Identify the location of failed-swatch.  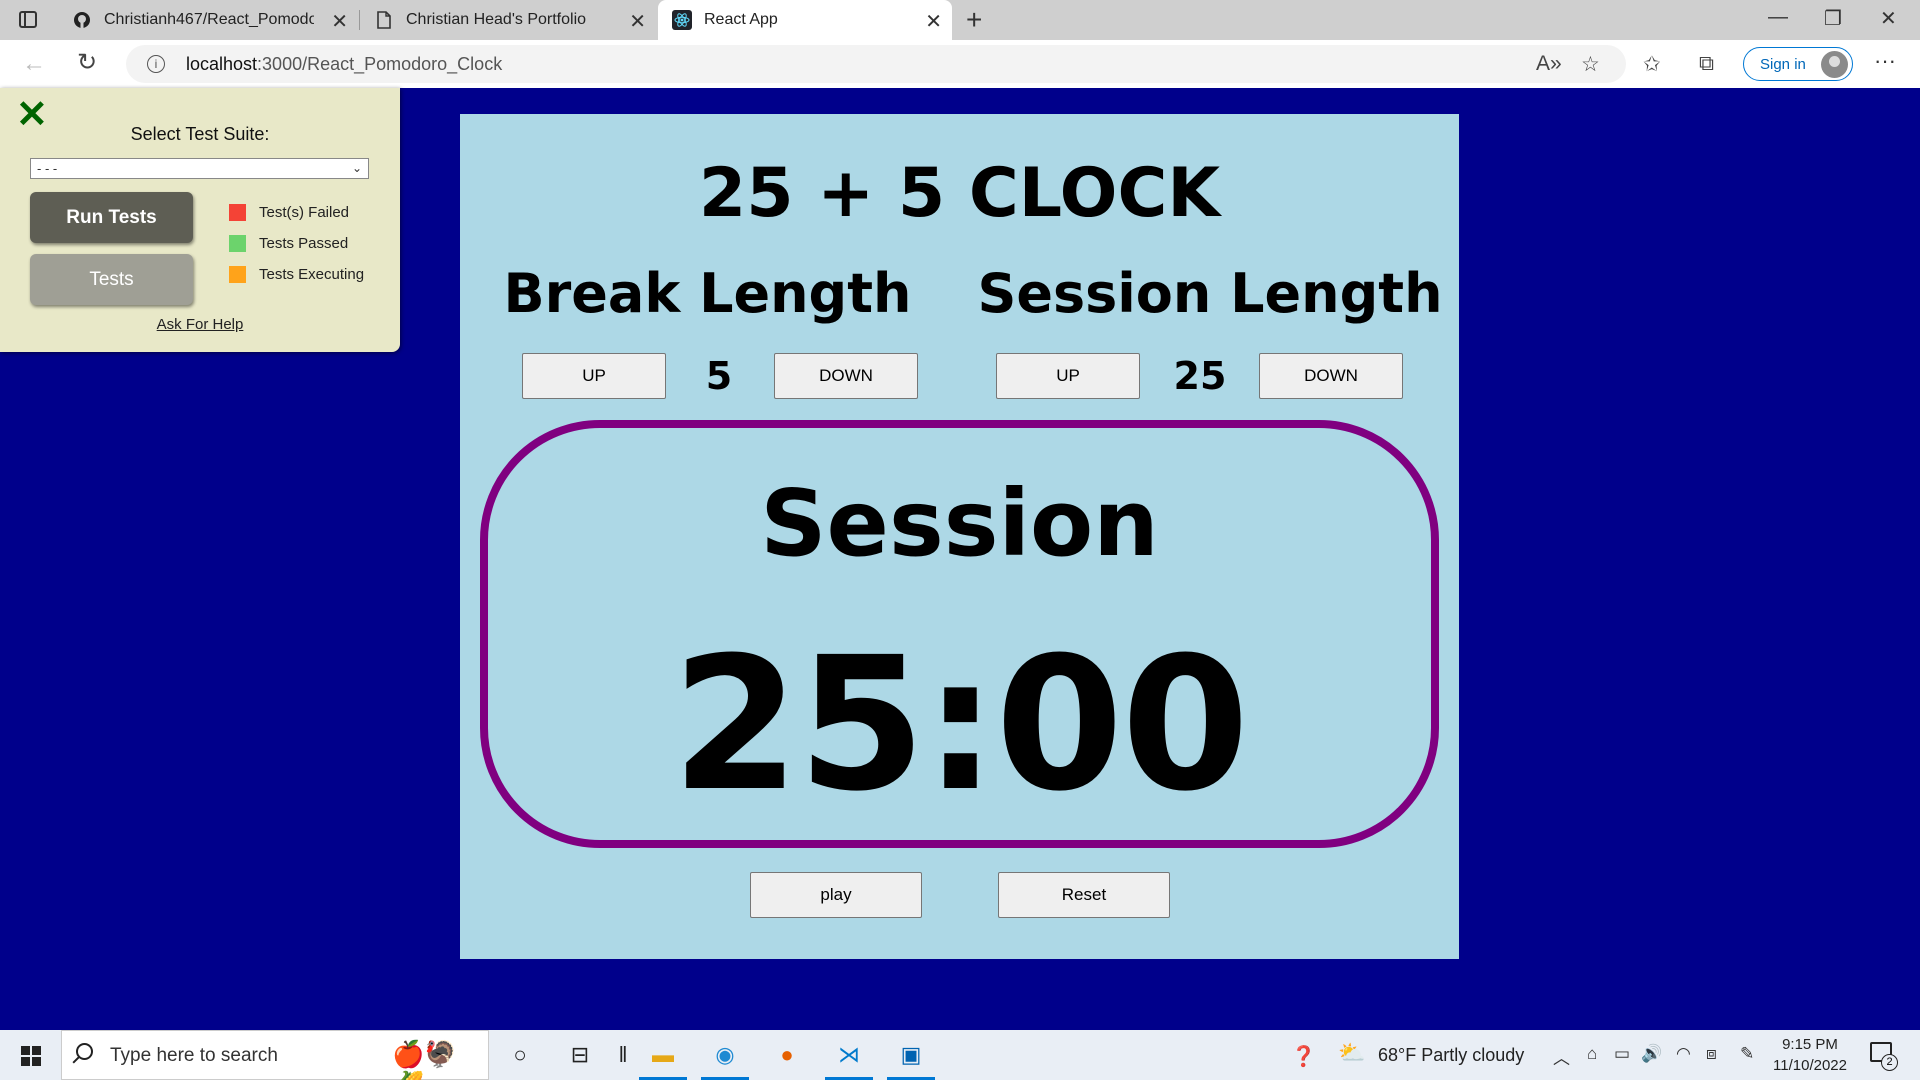
(237, 212).